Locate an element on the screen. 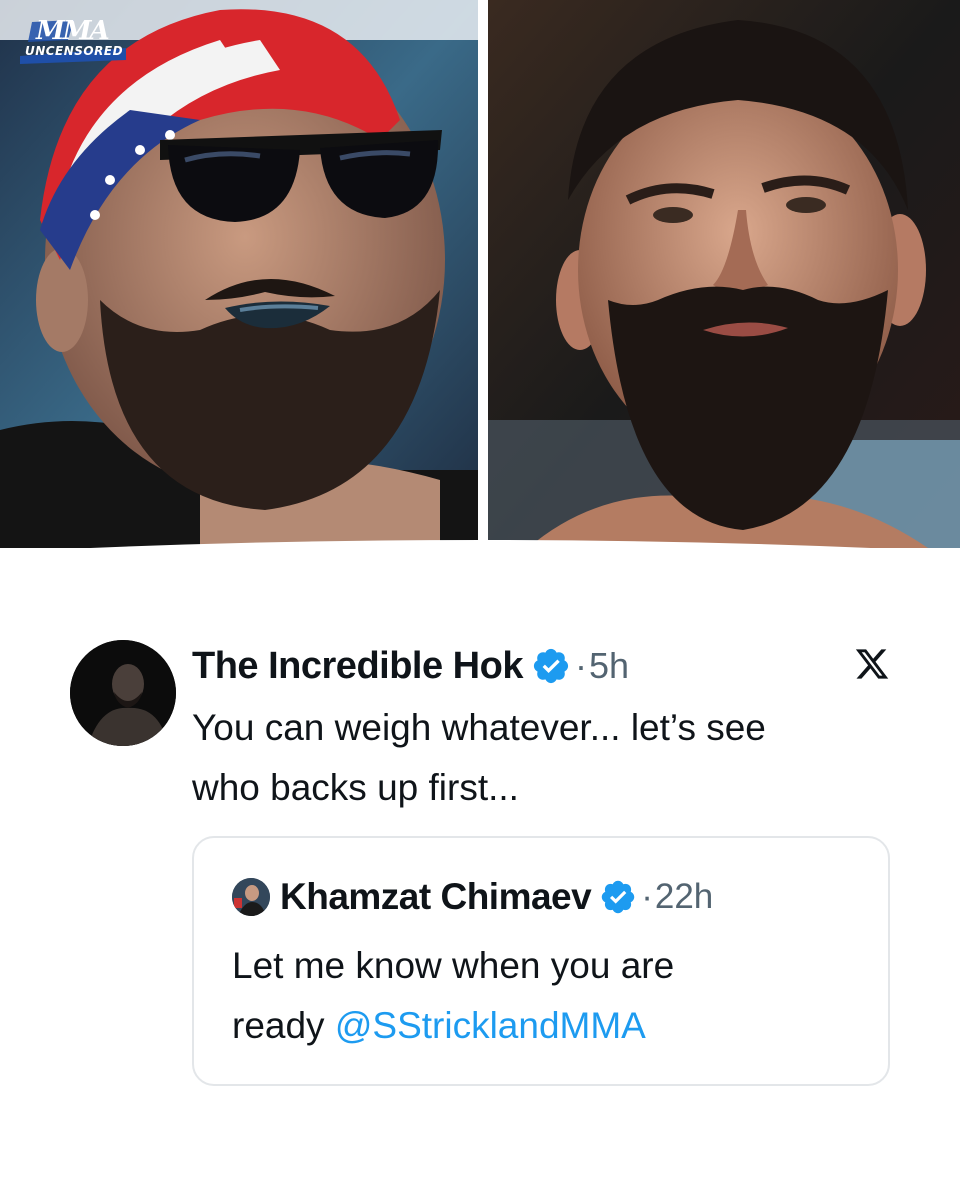 This screenshot has height=1200, width=960. tweet-timestamp: 5h is located at coordinates (609, 666).